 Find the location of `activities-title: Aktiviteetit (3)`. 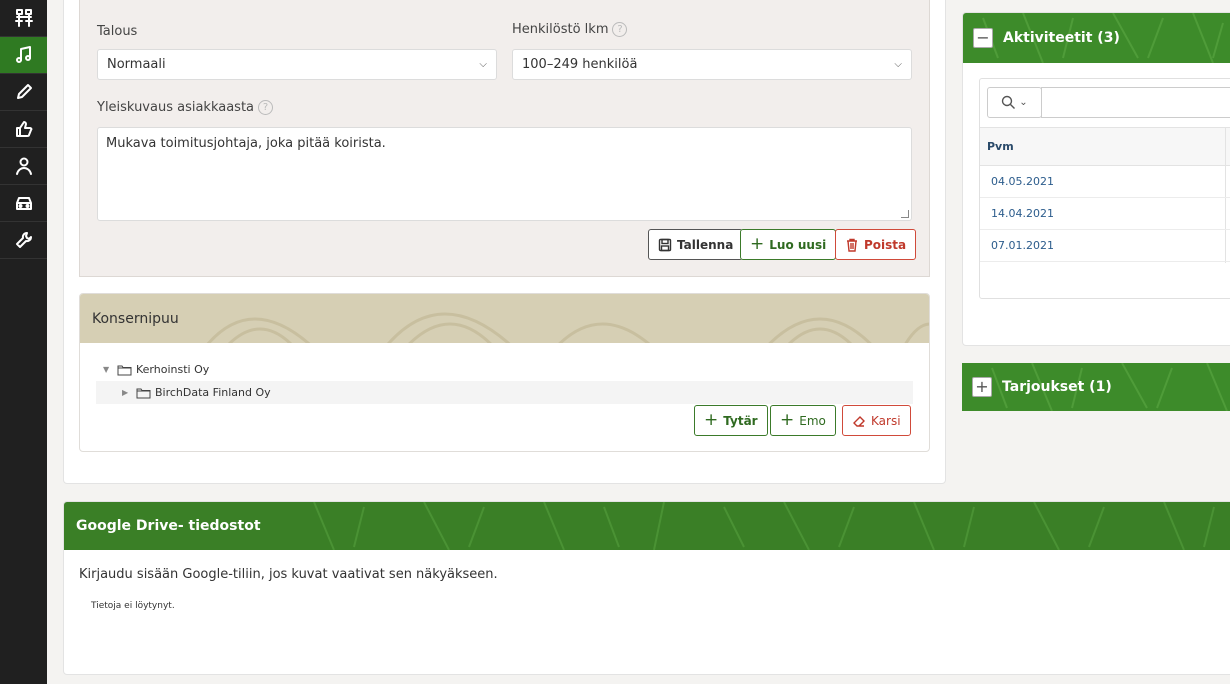

activities-title: Aktiviteetit (3) is located at coordinates (1061, 38).